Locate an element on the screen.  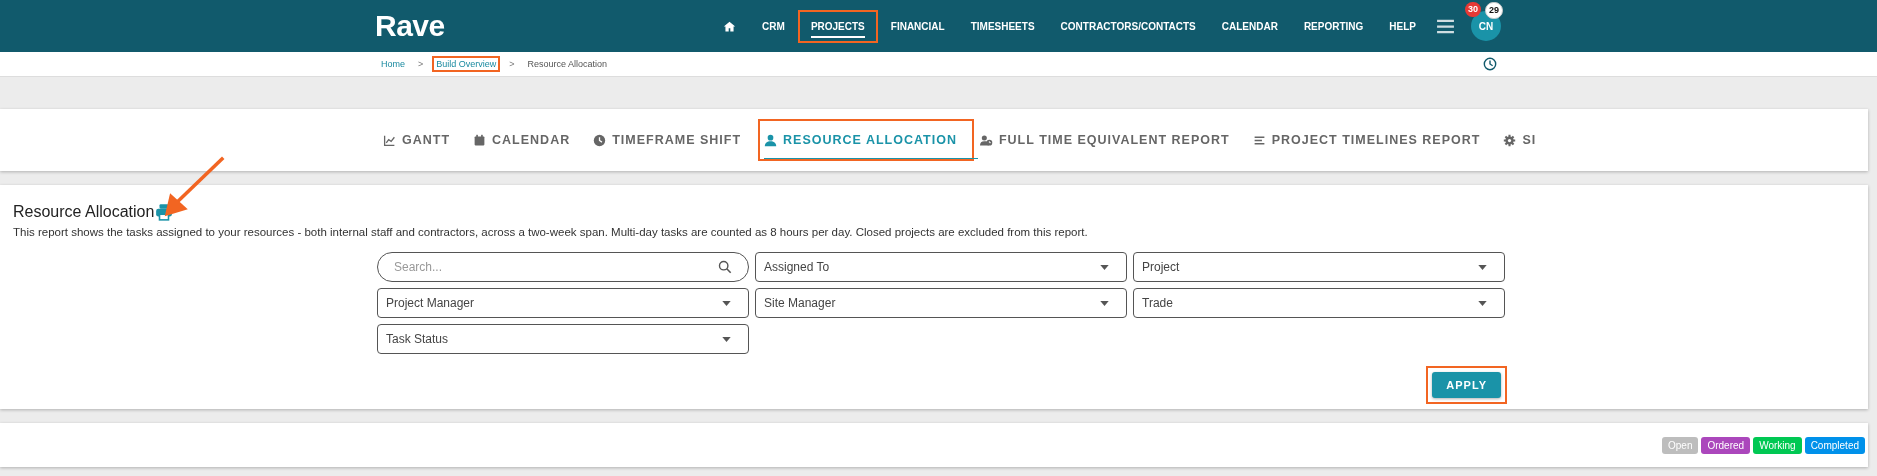
dropdown-field: Site Manager is located at coordinates (941, 303).